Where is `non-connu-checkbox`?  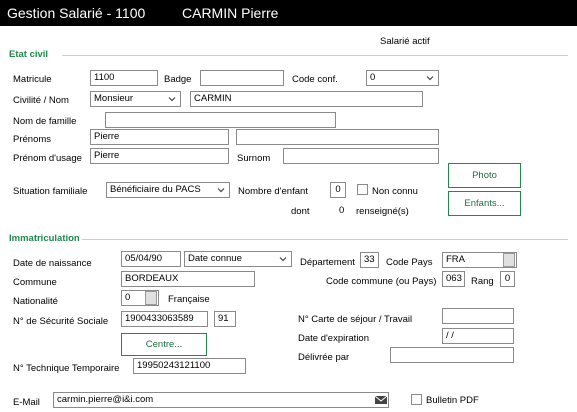 non-connu-checkbox is located at coordinates (362, 189).